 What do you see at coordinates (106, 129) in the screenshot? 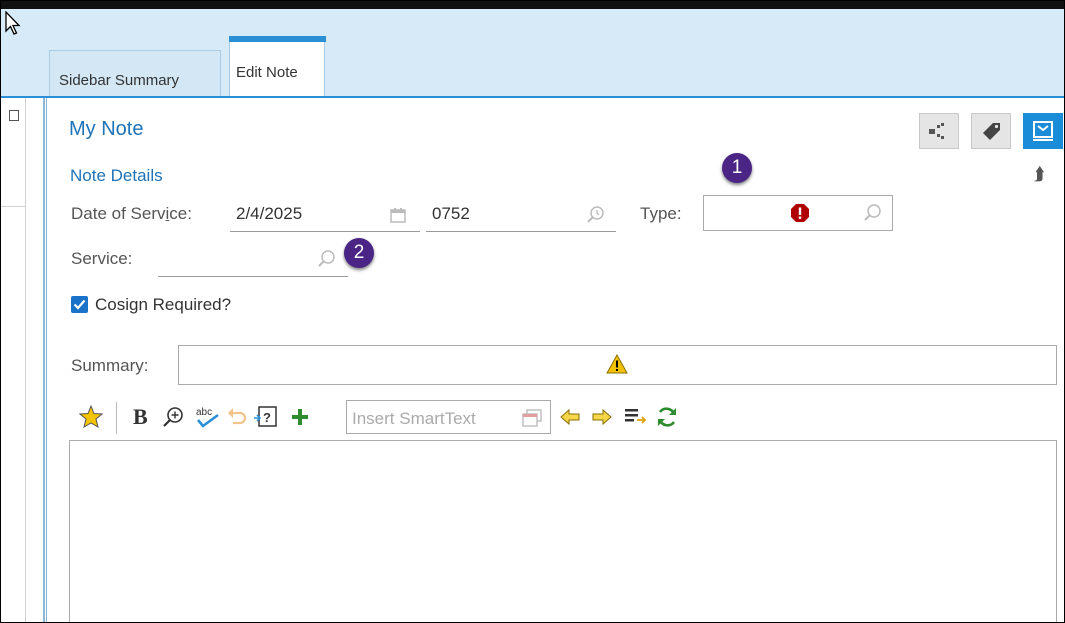
I see `note-title: My Note` at bounding box center [106, 129].